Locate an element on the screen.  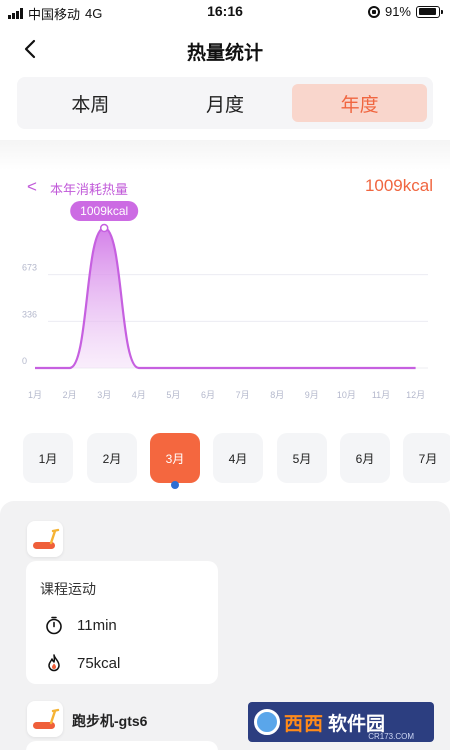
x-tick-label: 5月 is located at coordinates (173, 395).